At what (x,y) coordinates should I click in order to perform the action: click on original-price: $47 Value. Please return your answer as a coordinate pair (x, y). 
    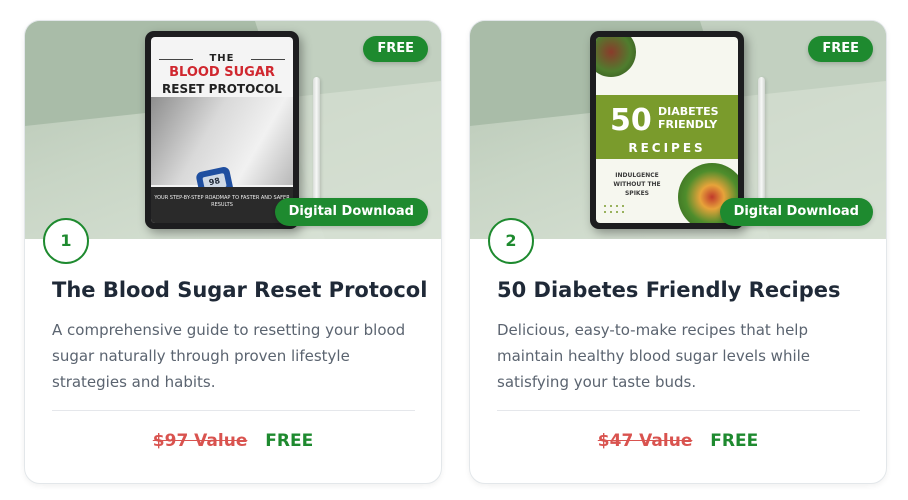
    Looking at the image, I should click on (645, 441).